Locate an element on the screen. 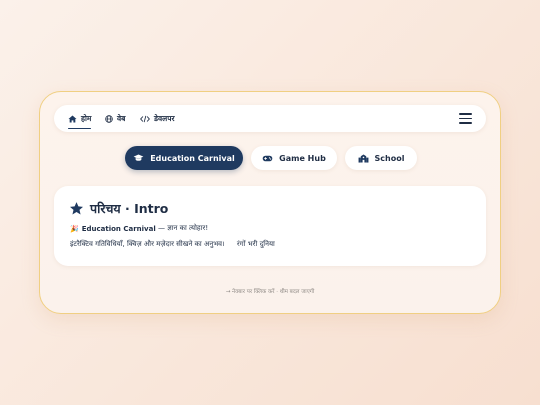 Image resolution: width=540 pixels, height=405 pixels. star-icon is located at coordinates (76, 208).